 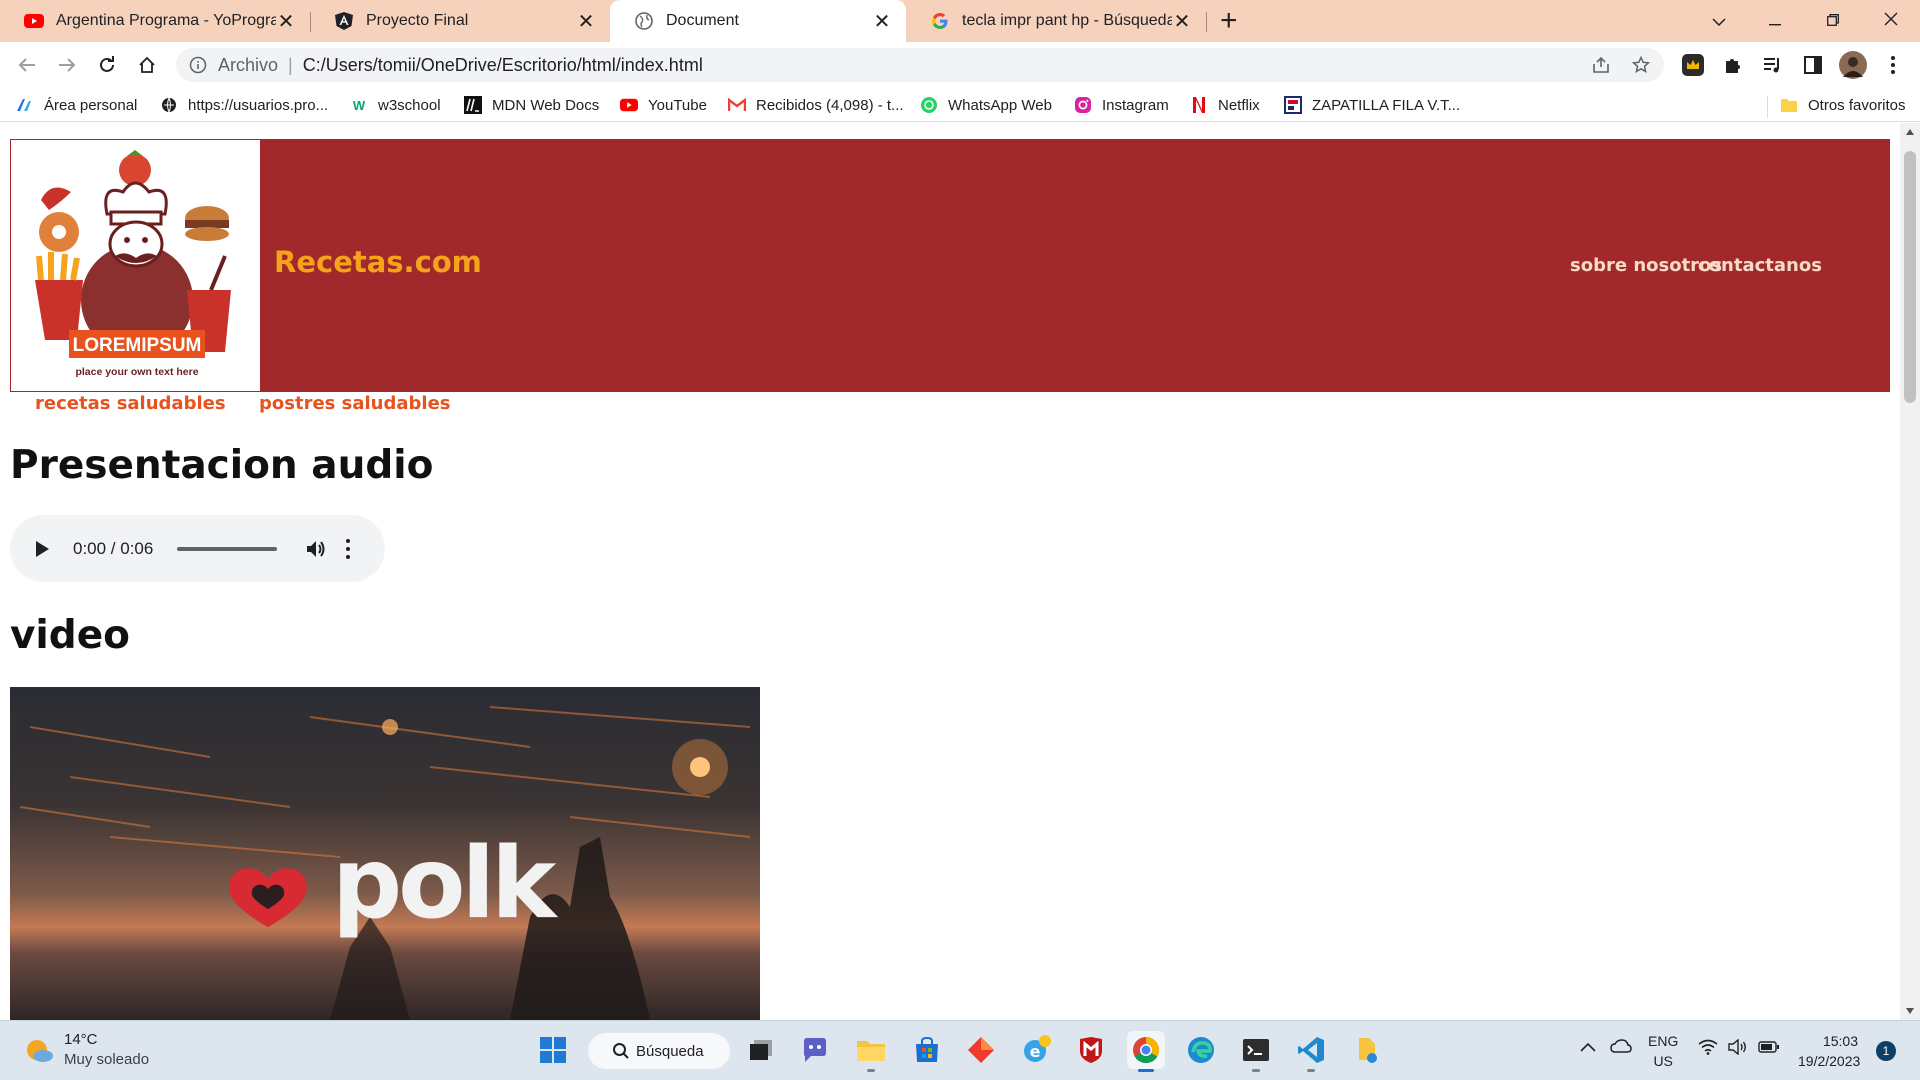 I want to click on media-control-icon, so click(x=1773, y=65).